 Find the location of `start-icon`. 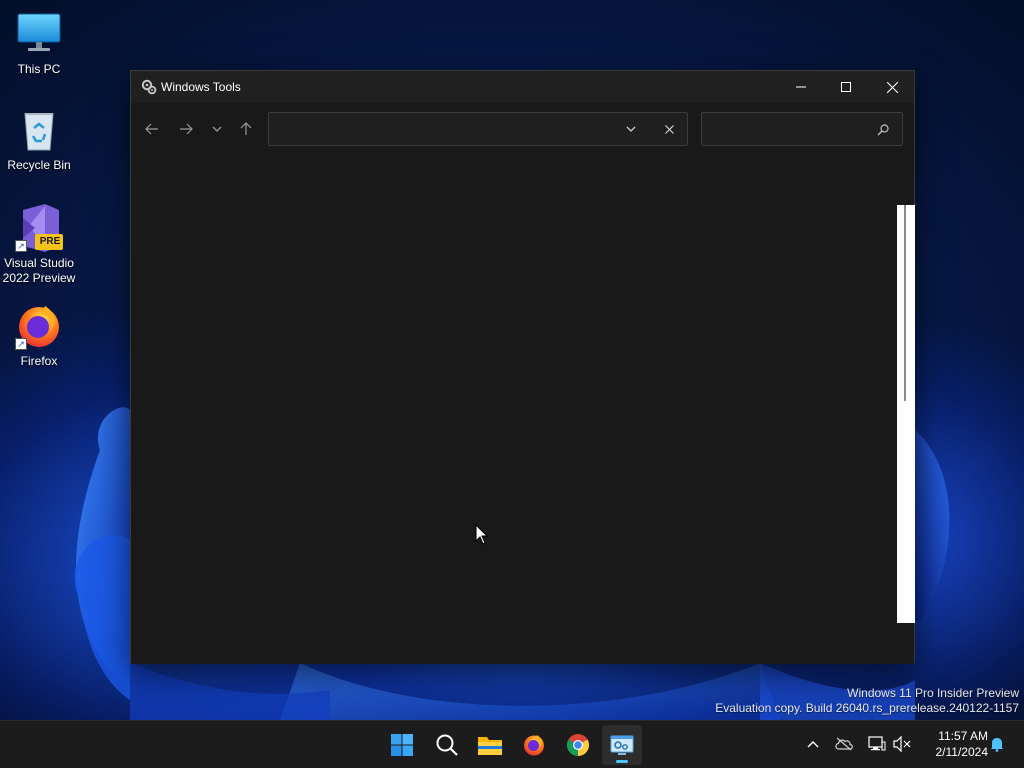

start-icon is located at coordinates (402, 745).